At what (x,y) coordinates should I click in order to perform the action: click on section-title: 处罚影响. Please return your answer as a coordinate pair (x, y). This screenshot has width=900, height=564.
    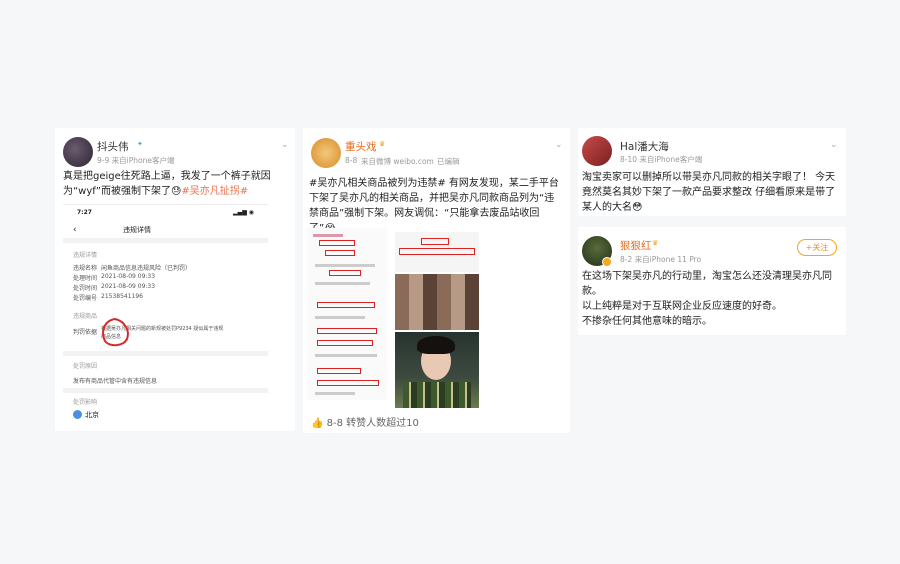
    Looking at the image, I should click on (85, 402).